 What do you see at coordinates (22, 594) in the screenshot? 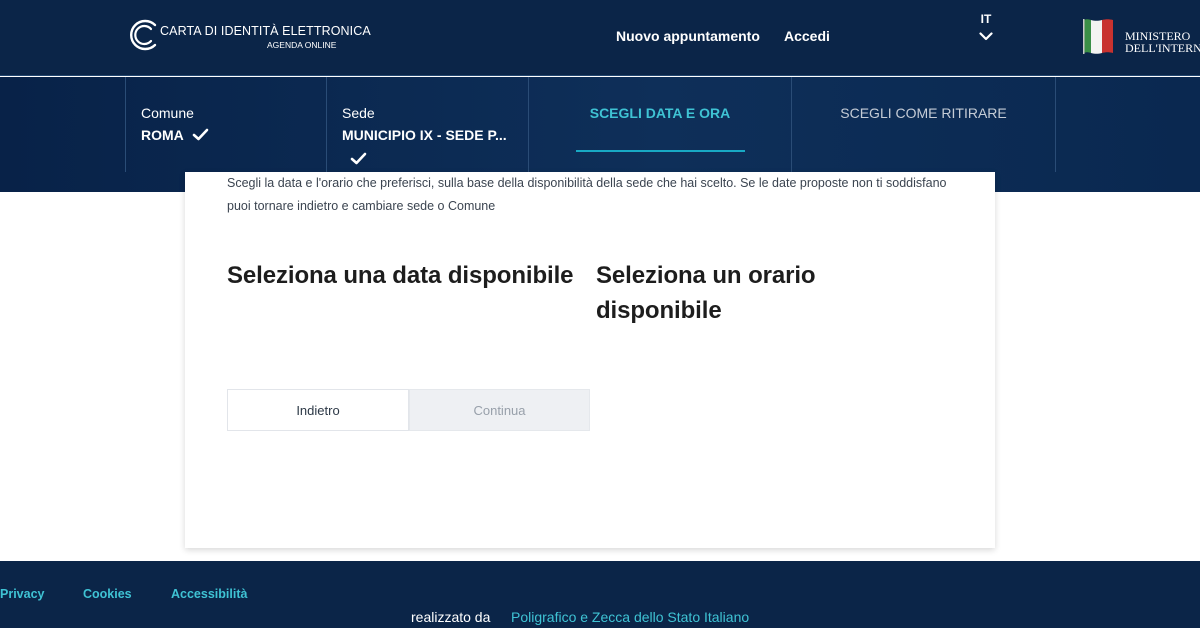
I see `footer-link-privacy: Privacy` at bounding box center [22, 594].